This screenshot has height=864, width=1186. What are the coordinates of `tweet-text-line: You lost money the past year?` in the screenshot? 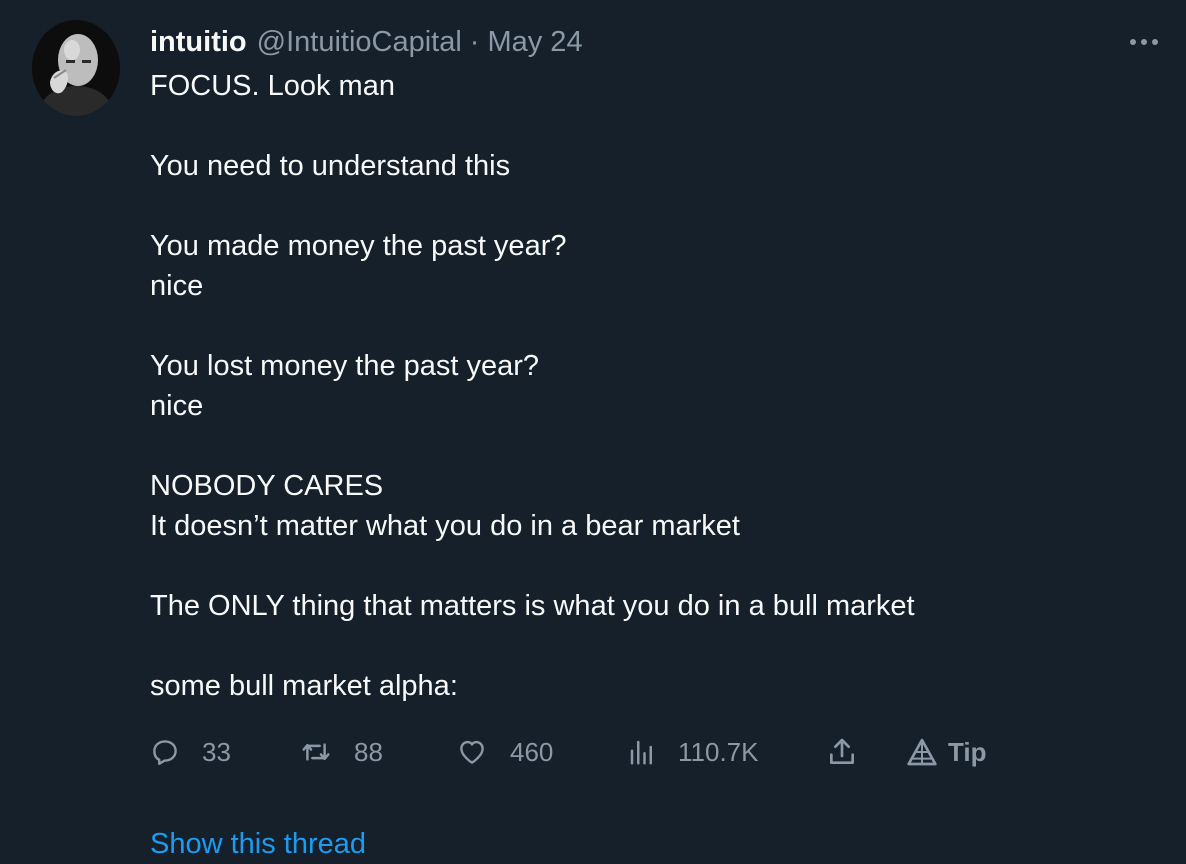 It's located at (345, 366).